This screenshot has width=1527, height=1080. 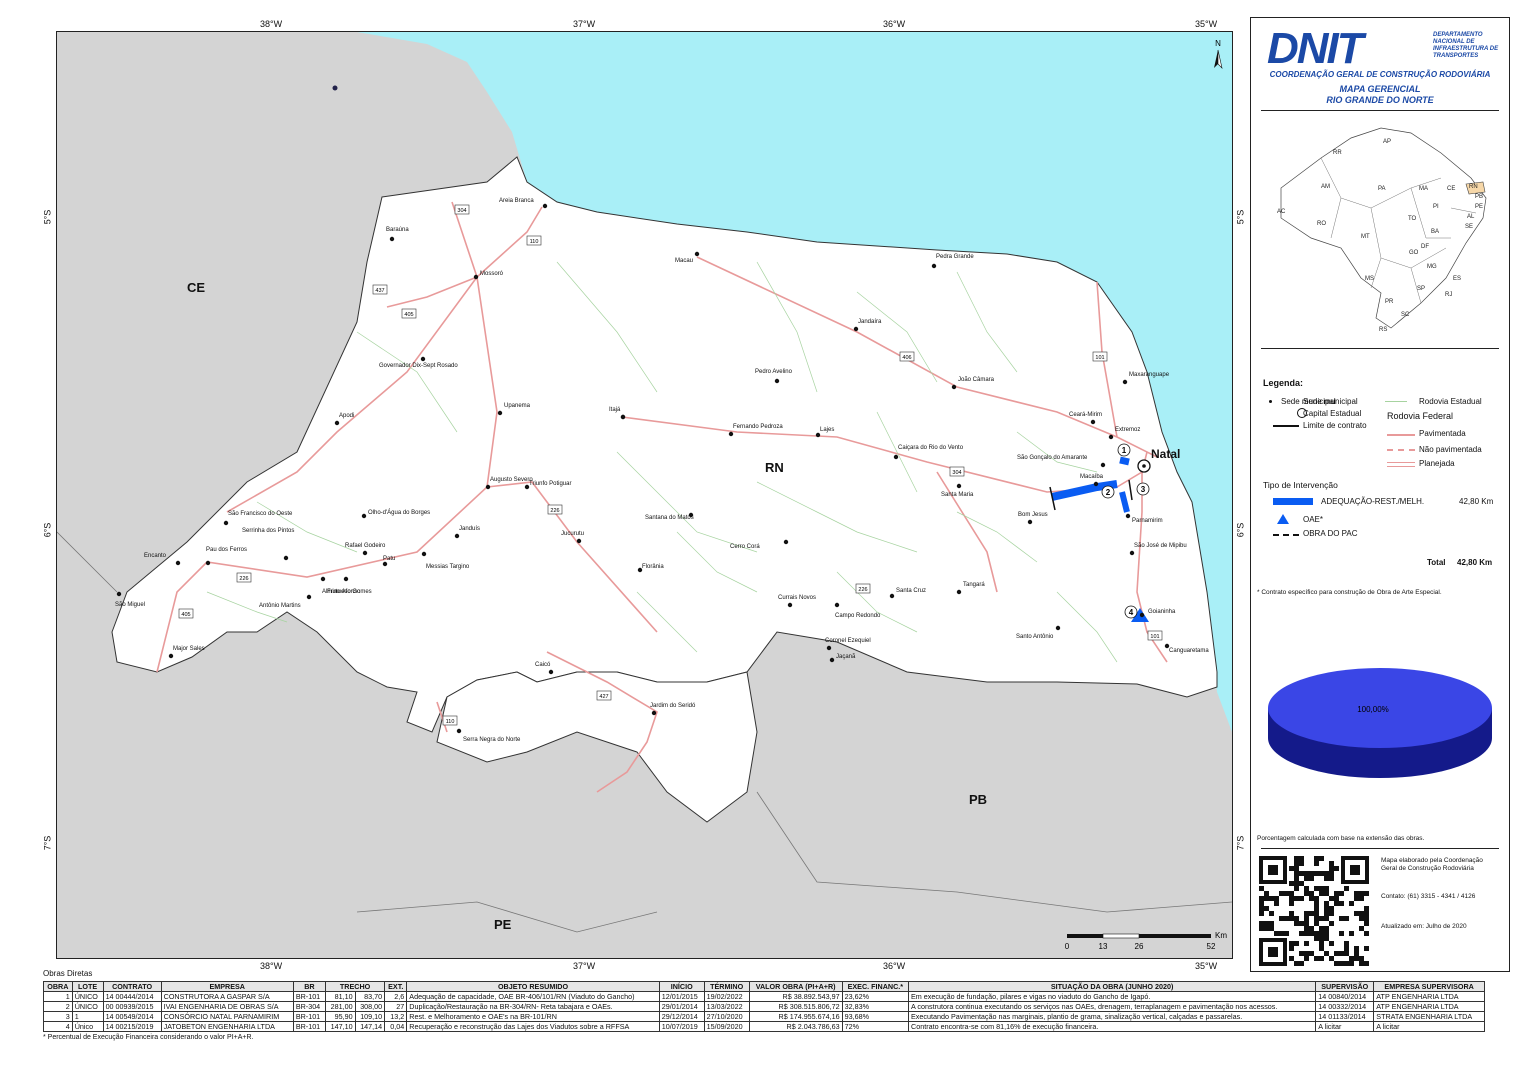 I want to click on highway-shield: 101, so click(x=1100, y=356).